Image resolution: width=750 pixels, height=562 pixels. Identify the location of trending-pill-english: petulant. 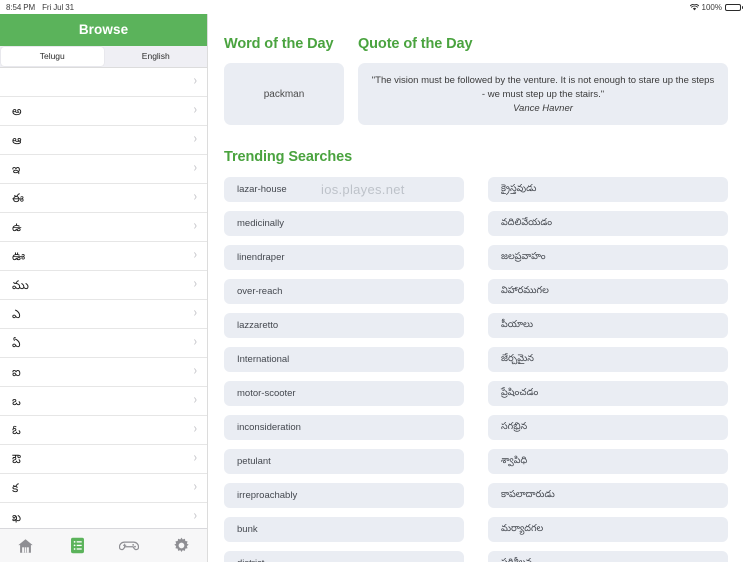
(344, 461).